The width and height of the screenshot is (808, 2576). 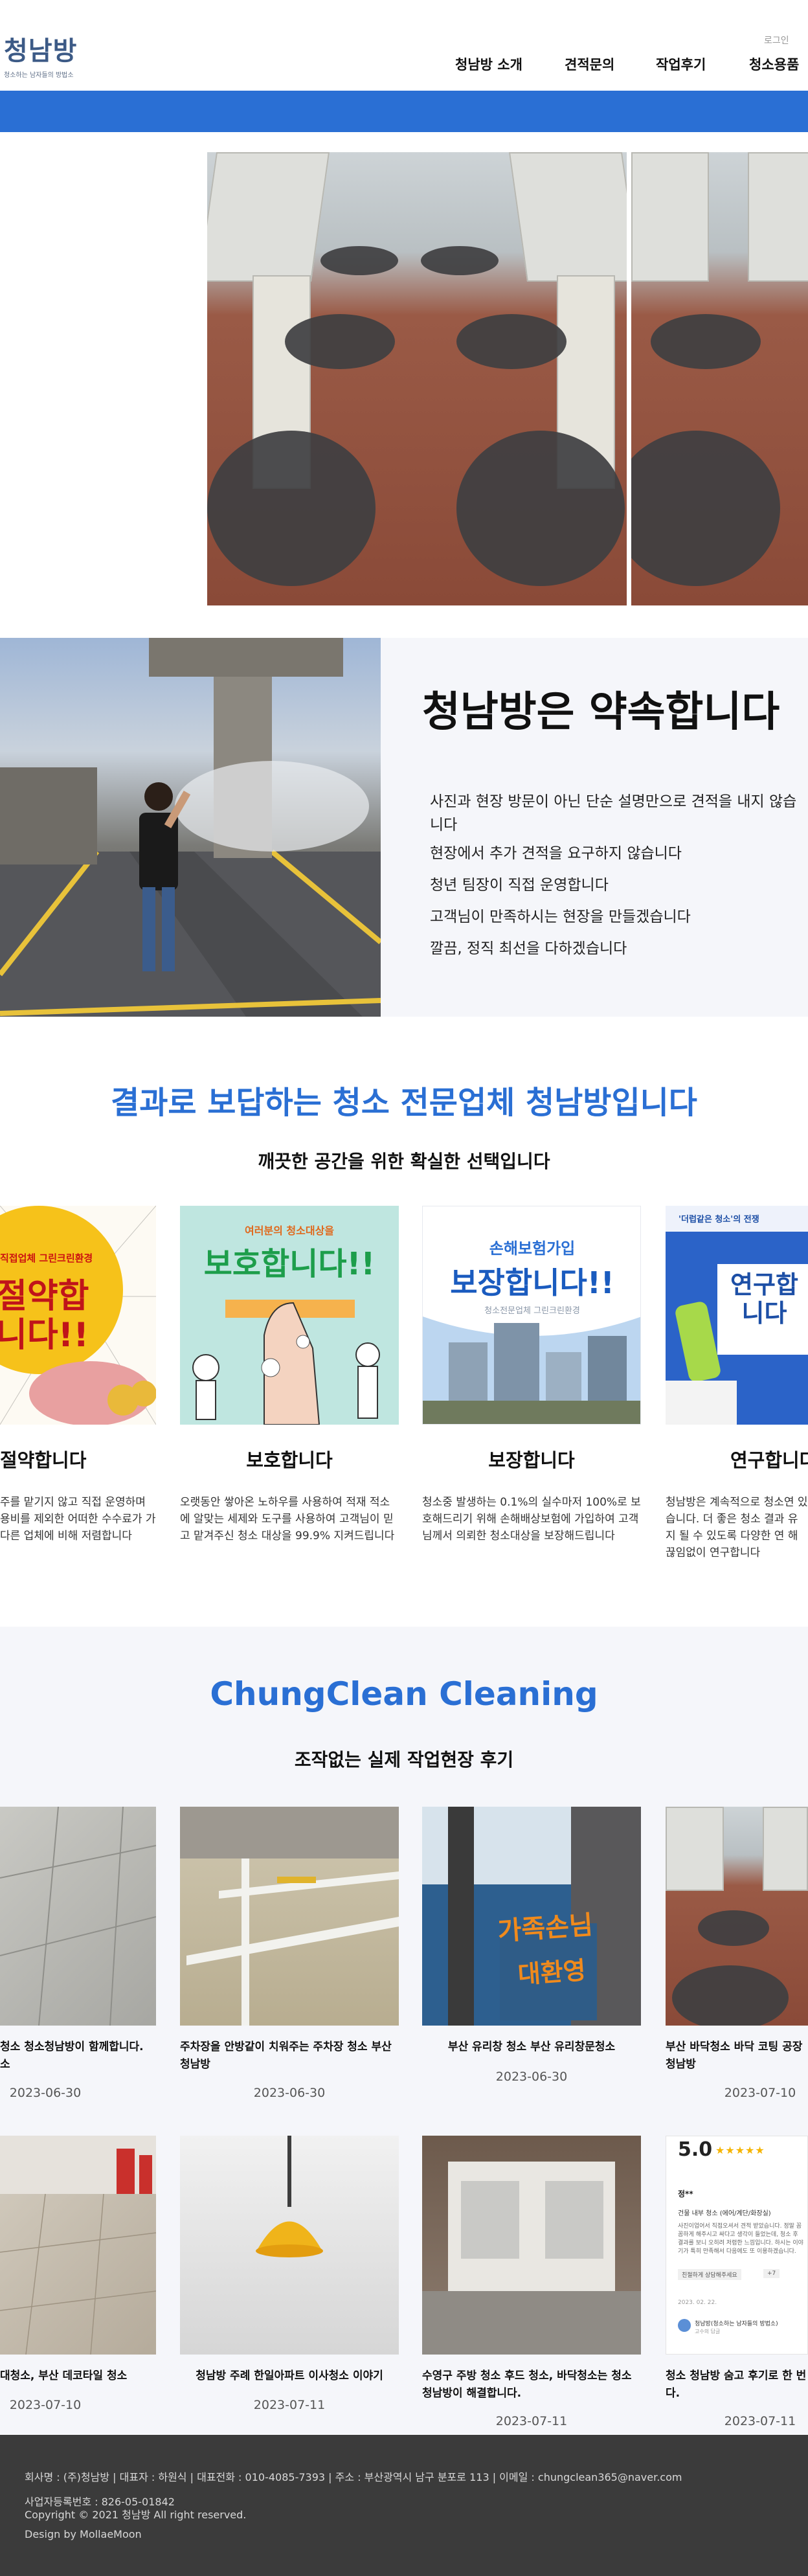 I want to click on review-caption: 청소 청남방 숨고 후기로 한 번 다., so click(x=737, y=2384).